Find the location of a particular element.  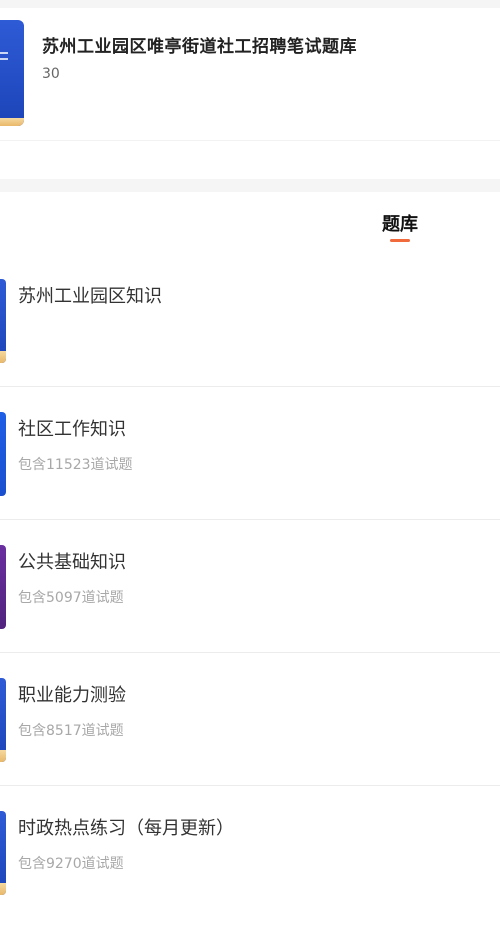

bank-item-name: 社区工作知识 is located at coordinates (72, 429).